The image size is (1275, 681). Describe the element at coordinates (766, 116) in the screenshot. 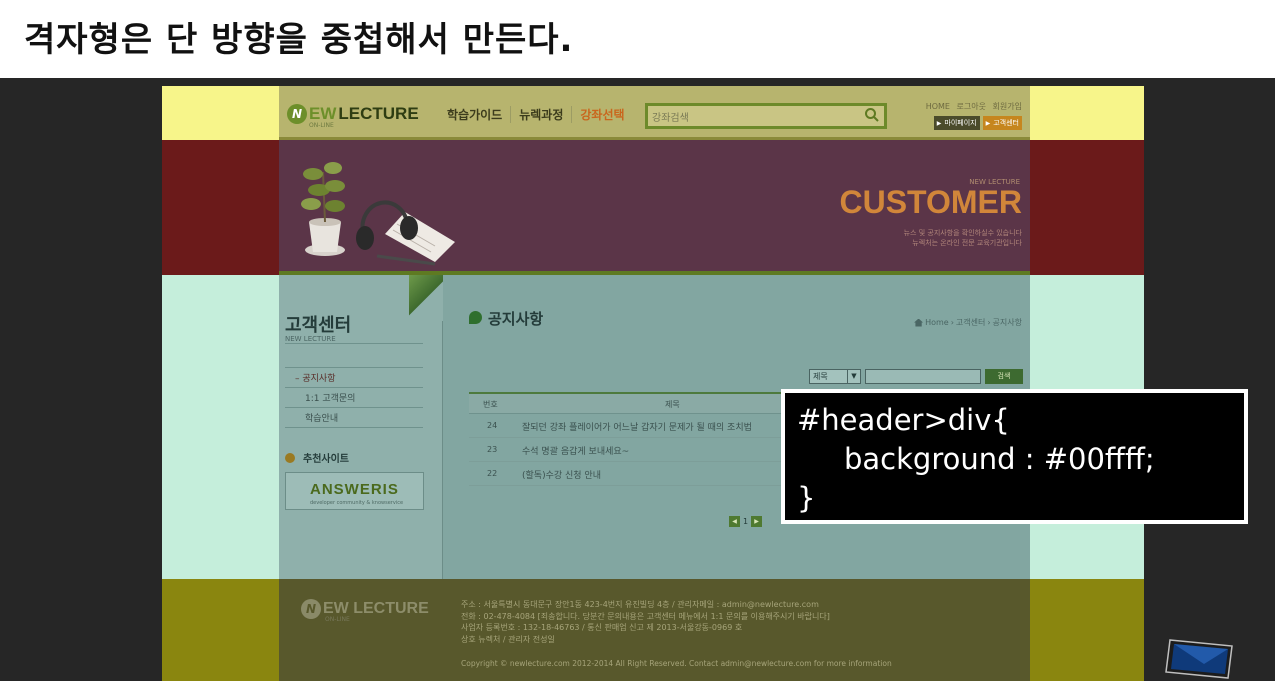

I see `course-search-input: 강좌검색` at that location.